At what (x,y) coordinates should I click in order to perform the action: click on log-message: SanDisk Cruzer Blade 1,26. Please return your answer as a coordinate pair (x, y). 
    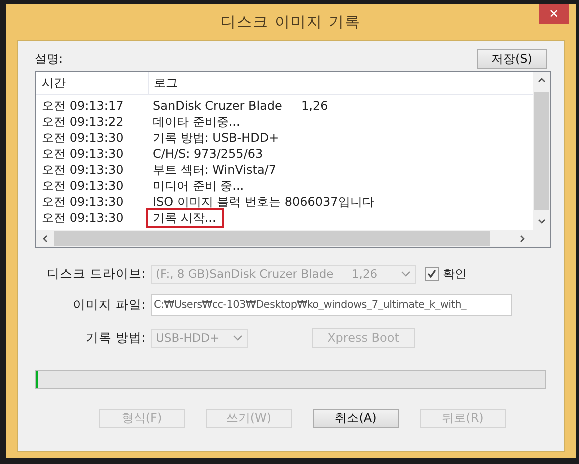
    Looking at the image, I should click on (240, 106).